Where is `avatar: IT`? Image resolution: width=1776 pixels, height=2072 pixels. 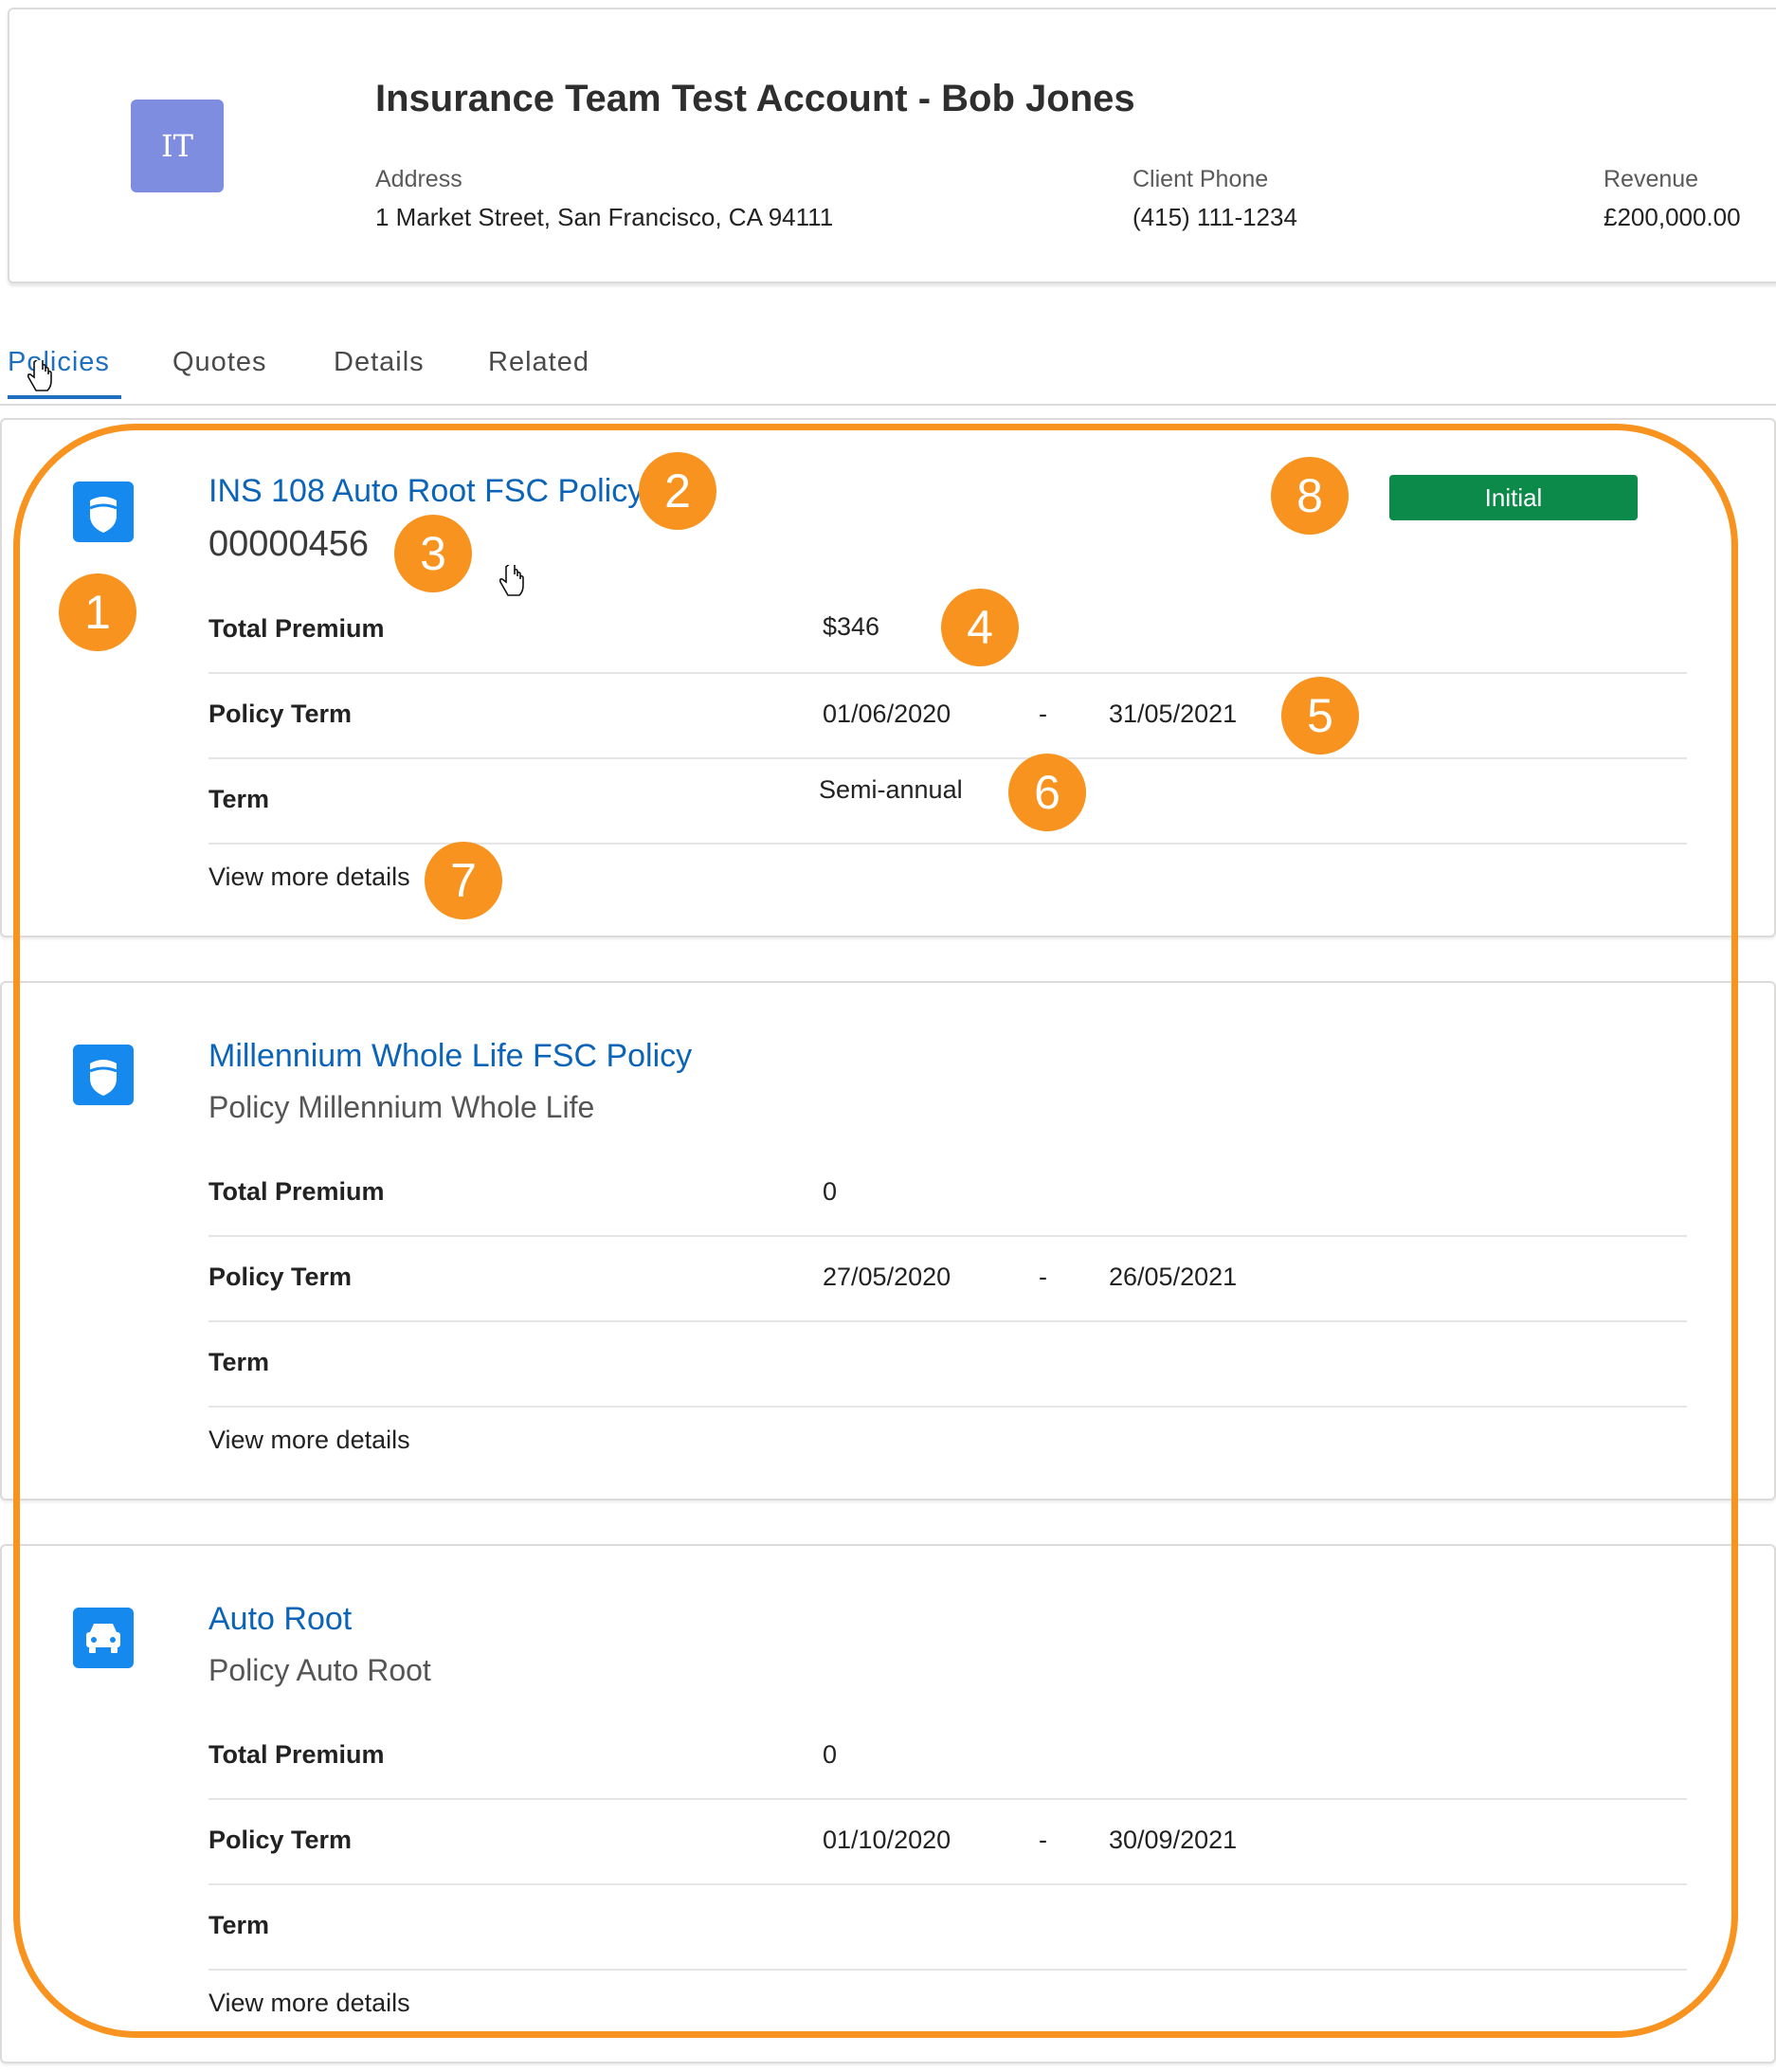
avatar: IT is located at coordinates (177, 146).